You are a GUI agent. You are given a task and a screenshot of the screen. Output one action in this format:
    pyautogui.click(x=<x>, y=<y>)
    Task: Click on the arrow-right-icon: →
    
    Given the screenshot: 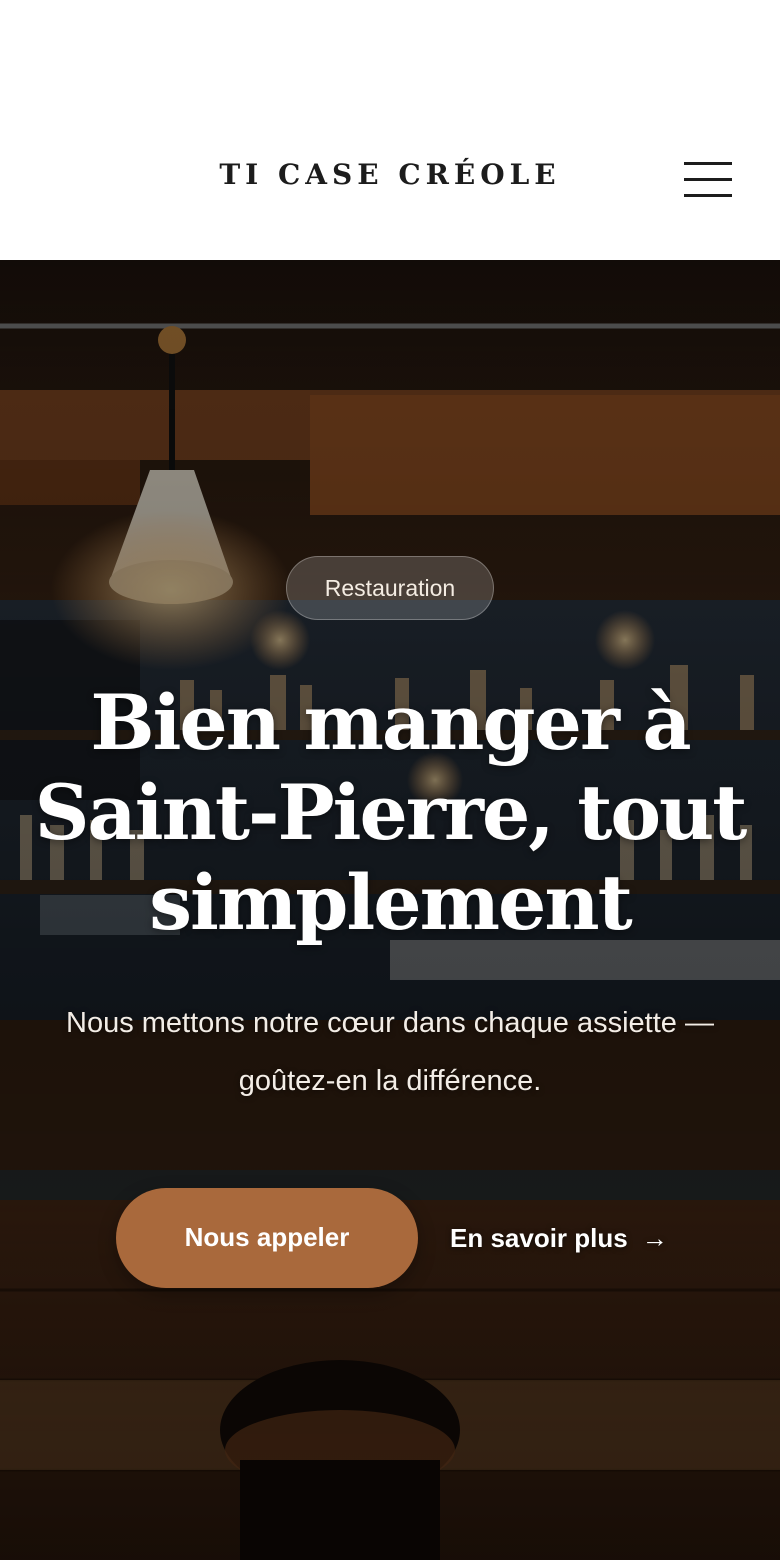 What is the action you would take?
    pyautogui.click(x=654, y=1238)
    